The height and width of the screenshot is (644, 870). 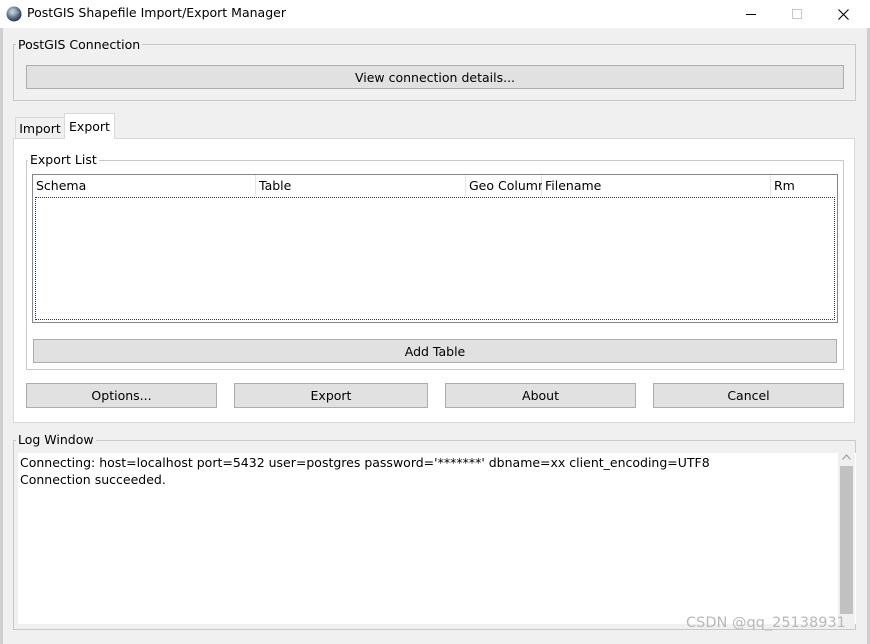 I want to click on minimize-button, so click(x=751, y=14).